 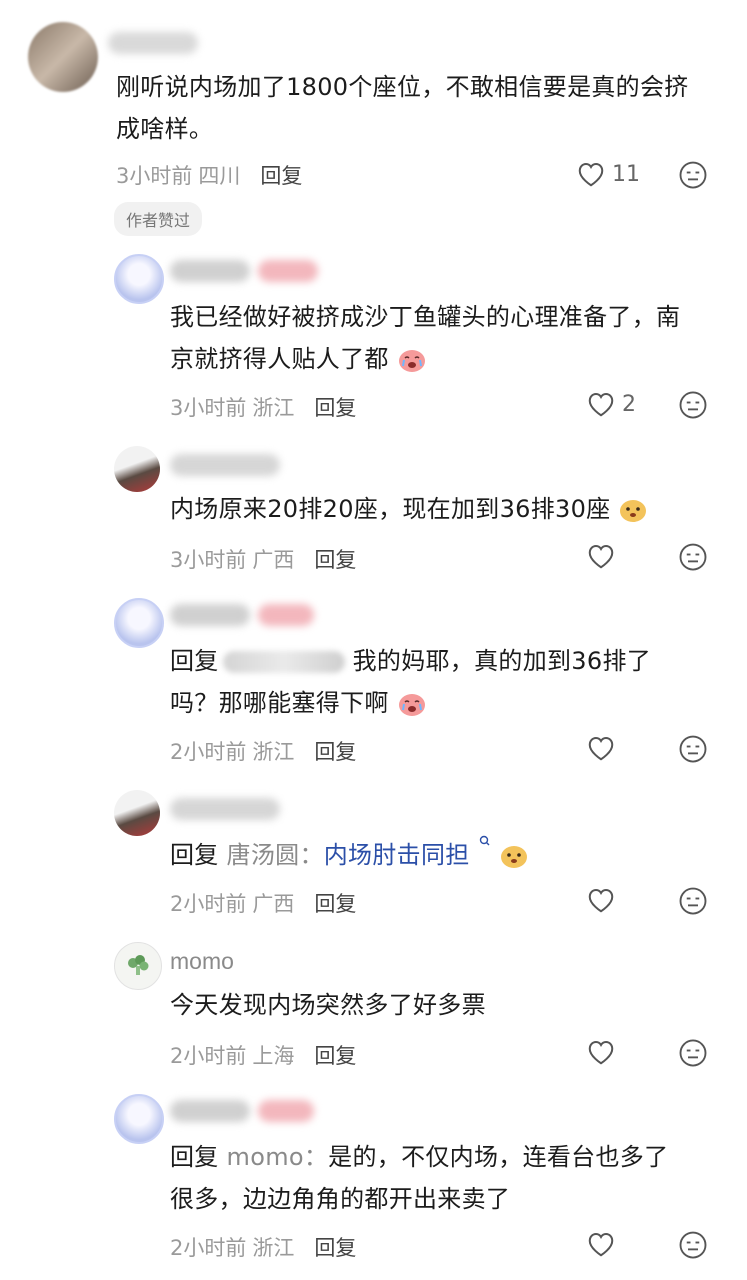 I want to click on comment-meta: 3小时前 浙江 回复, so click(x=263, y=407).